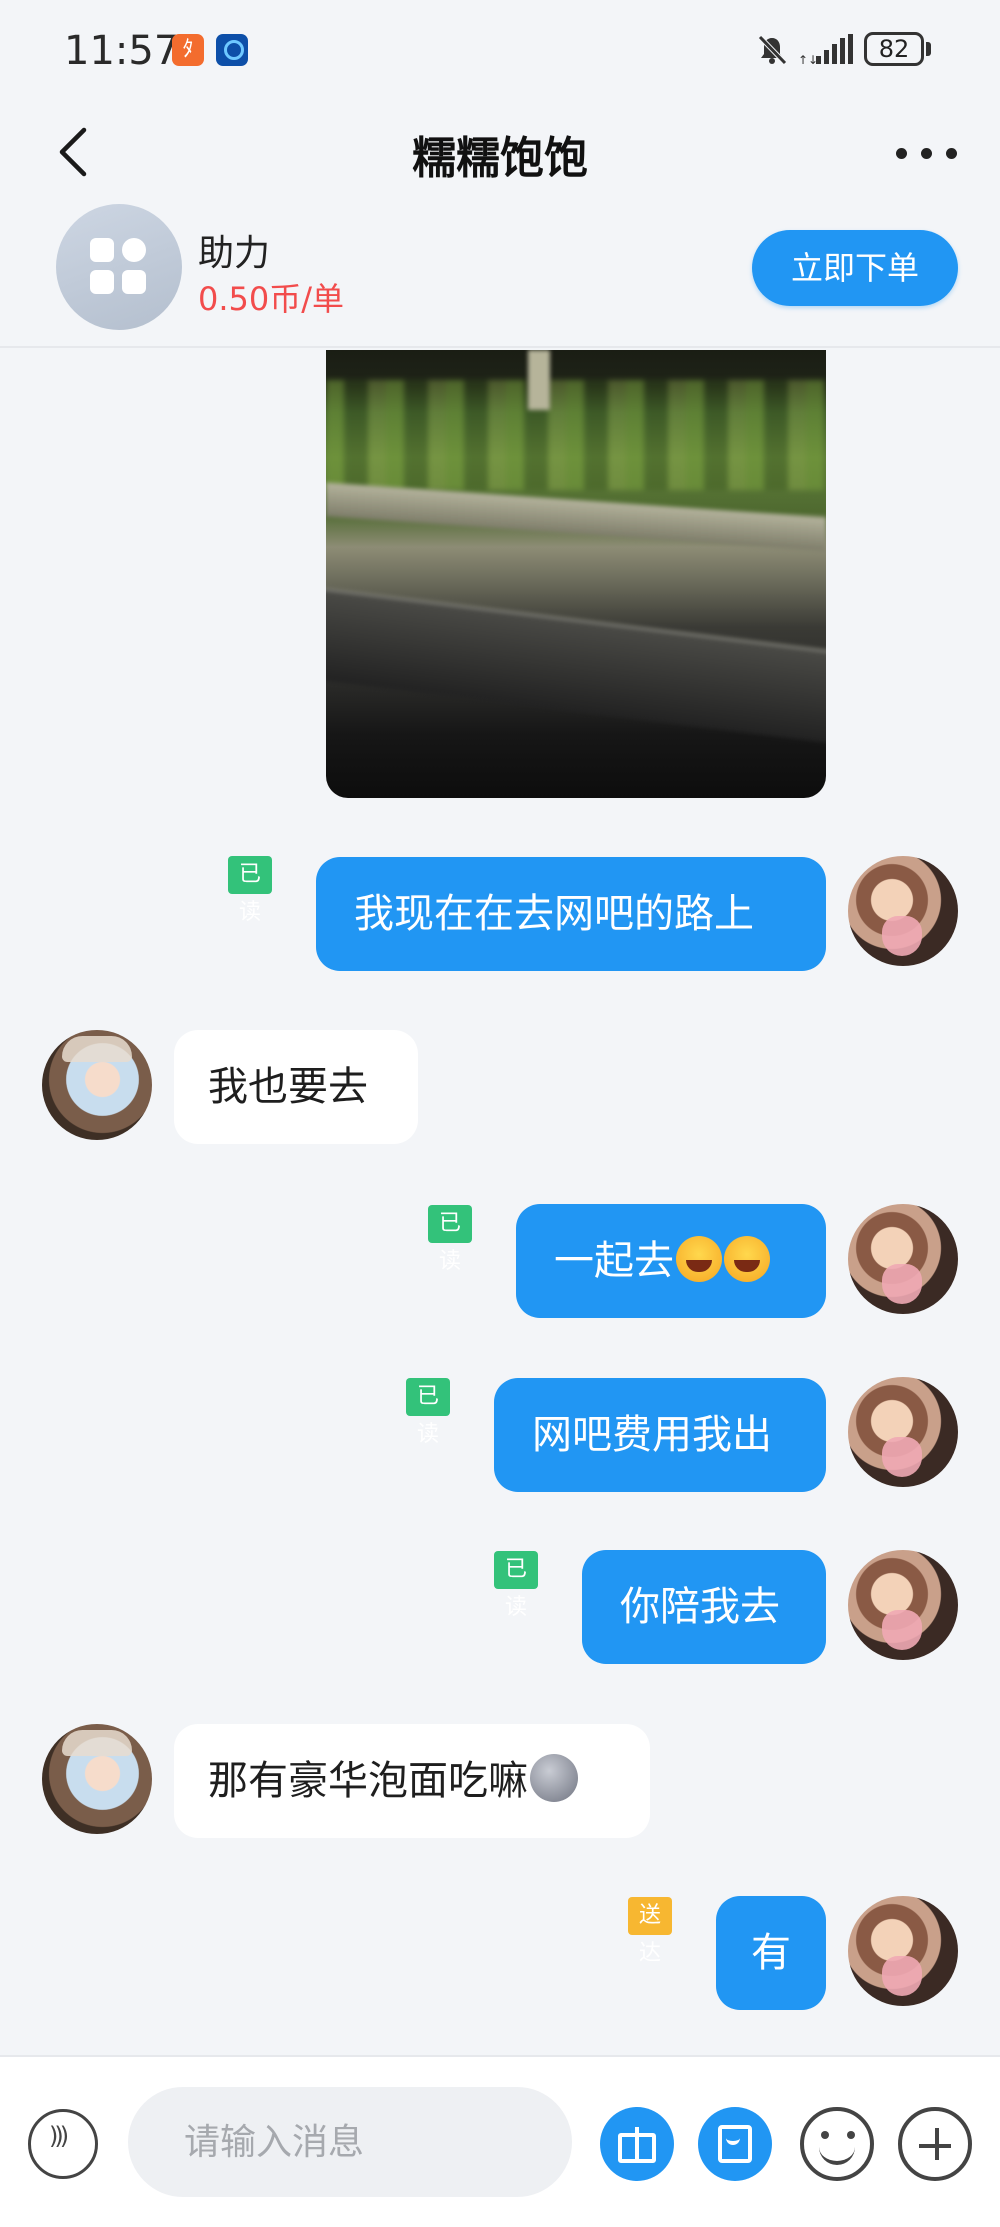 The width and height of the screenshot is (1000, 2227). What do you see at coordinates (928, 49) in the screenshot?
I see `battery-tip` at bounding box center [928, 49].